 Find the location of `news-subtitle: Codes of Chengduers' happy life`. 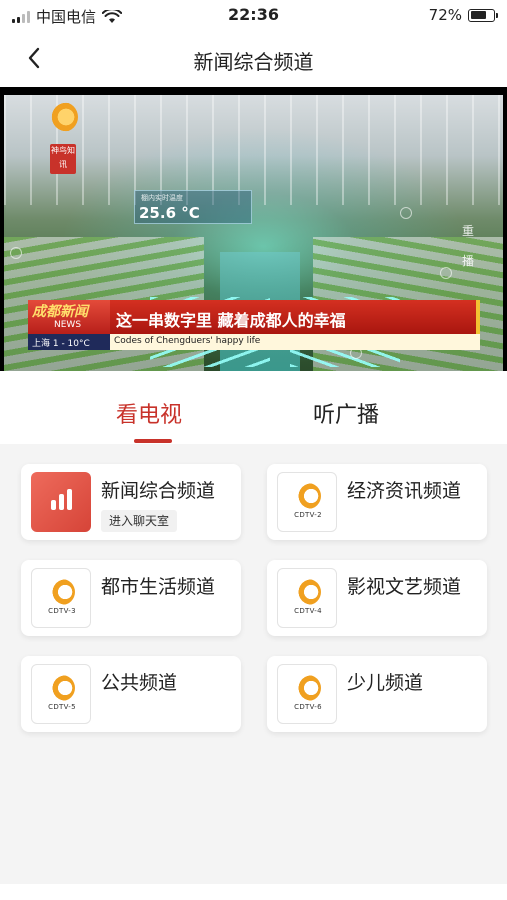

news-subtitle: Codes of Chengduers' happy life is located at coordinates (295, 342).